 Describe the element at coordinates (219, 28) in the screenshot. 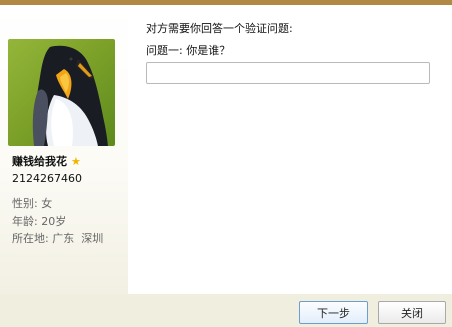

I see `verification-prompt: 对方需要你回答一个验证问题:` at that location.